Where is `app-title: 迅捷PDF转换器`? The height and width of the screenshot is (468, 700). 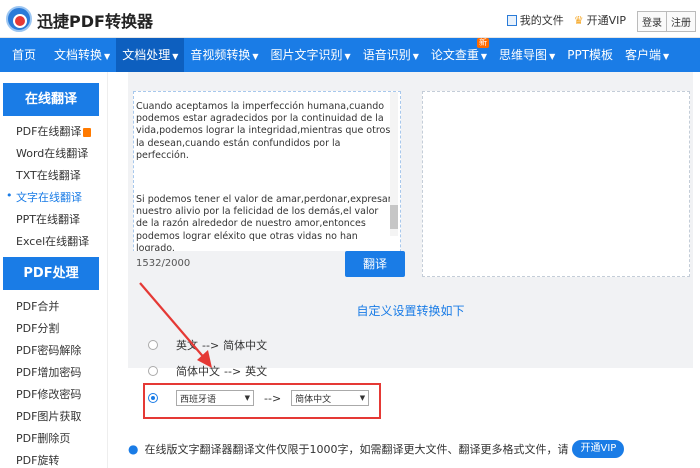 app-title: 迅捷PDF转换器 is located at coordinates (95, 20).